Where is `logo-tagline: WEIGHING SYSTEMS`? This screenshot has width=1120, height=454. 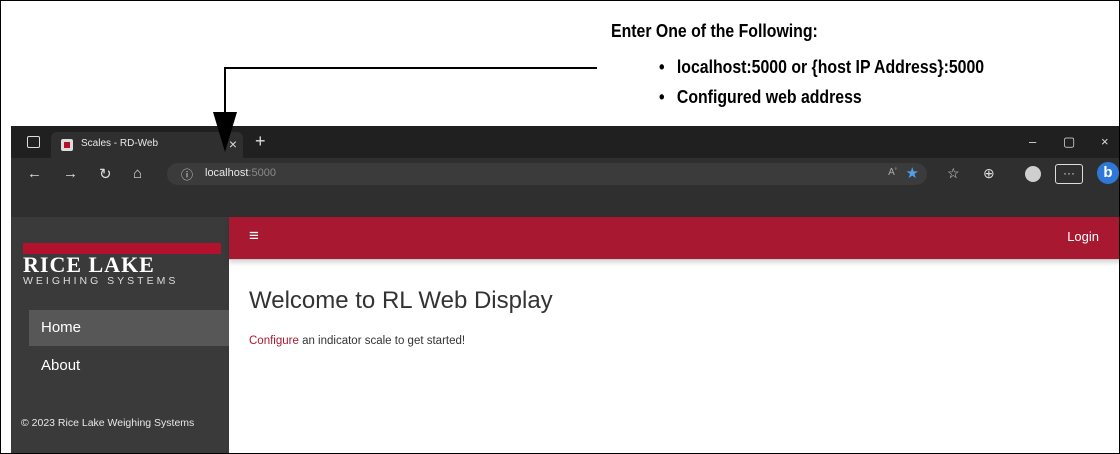 logo-tagline: WEIGHING SYSTEMS is located at coordinates (101, 281).